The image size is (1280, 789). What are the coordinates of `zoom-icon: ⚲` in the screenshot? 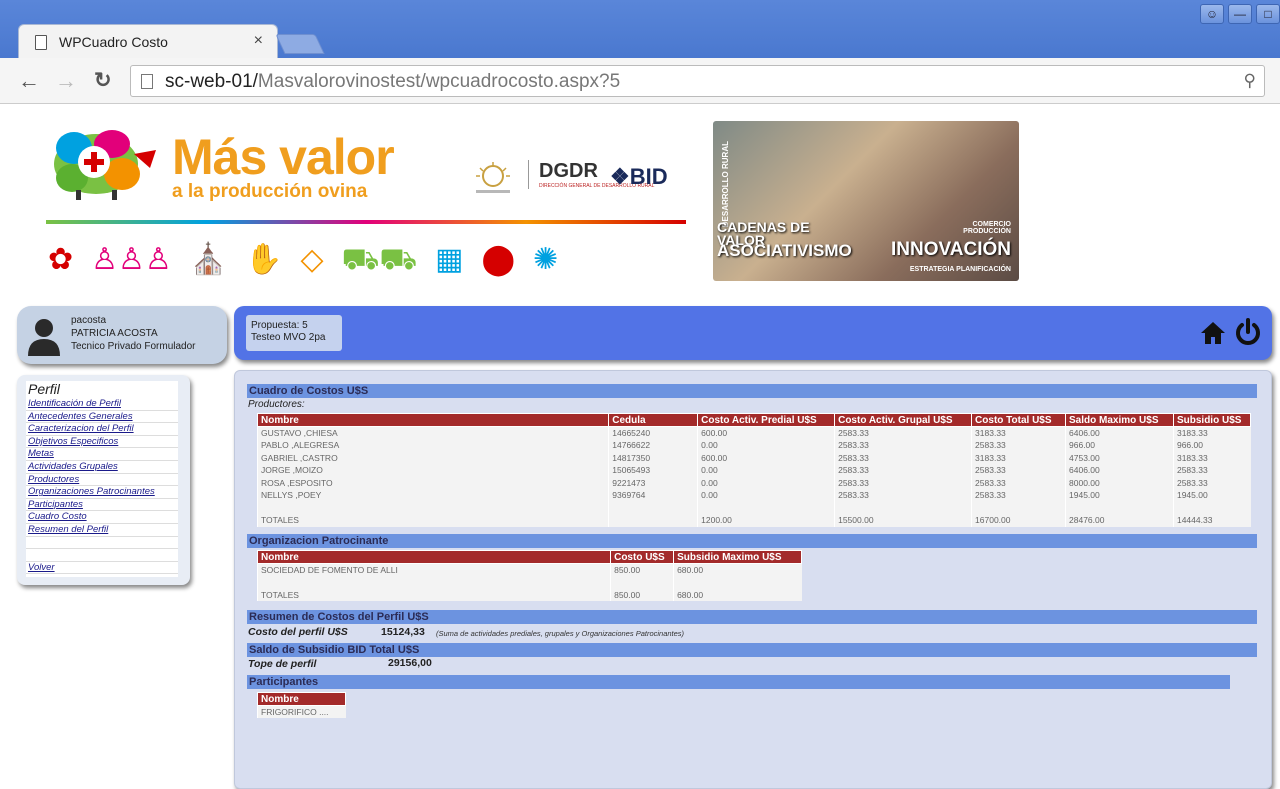 It's located at (1250, 81).